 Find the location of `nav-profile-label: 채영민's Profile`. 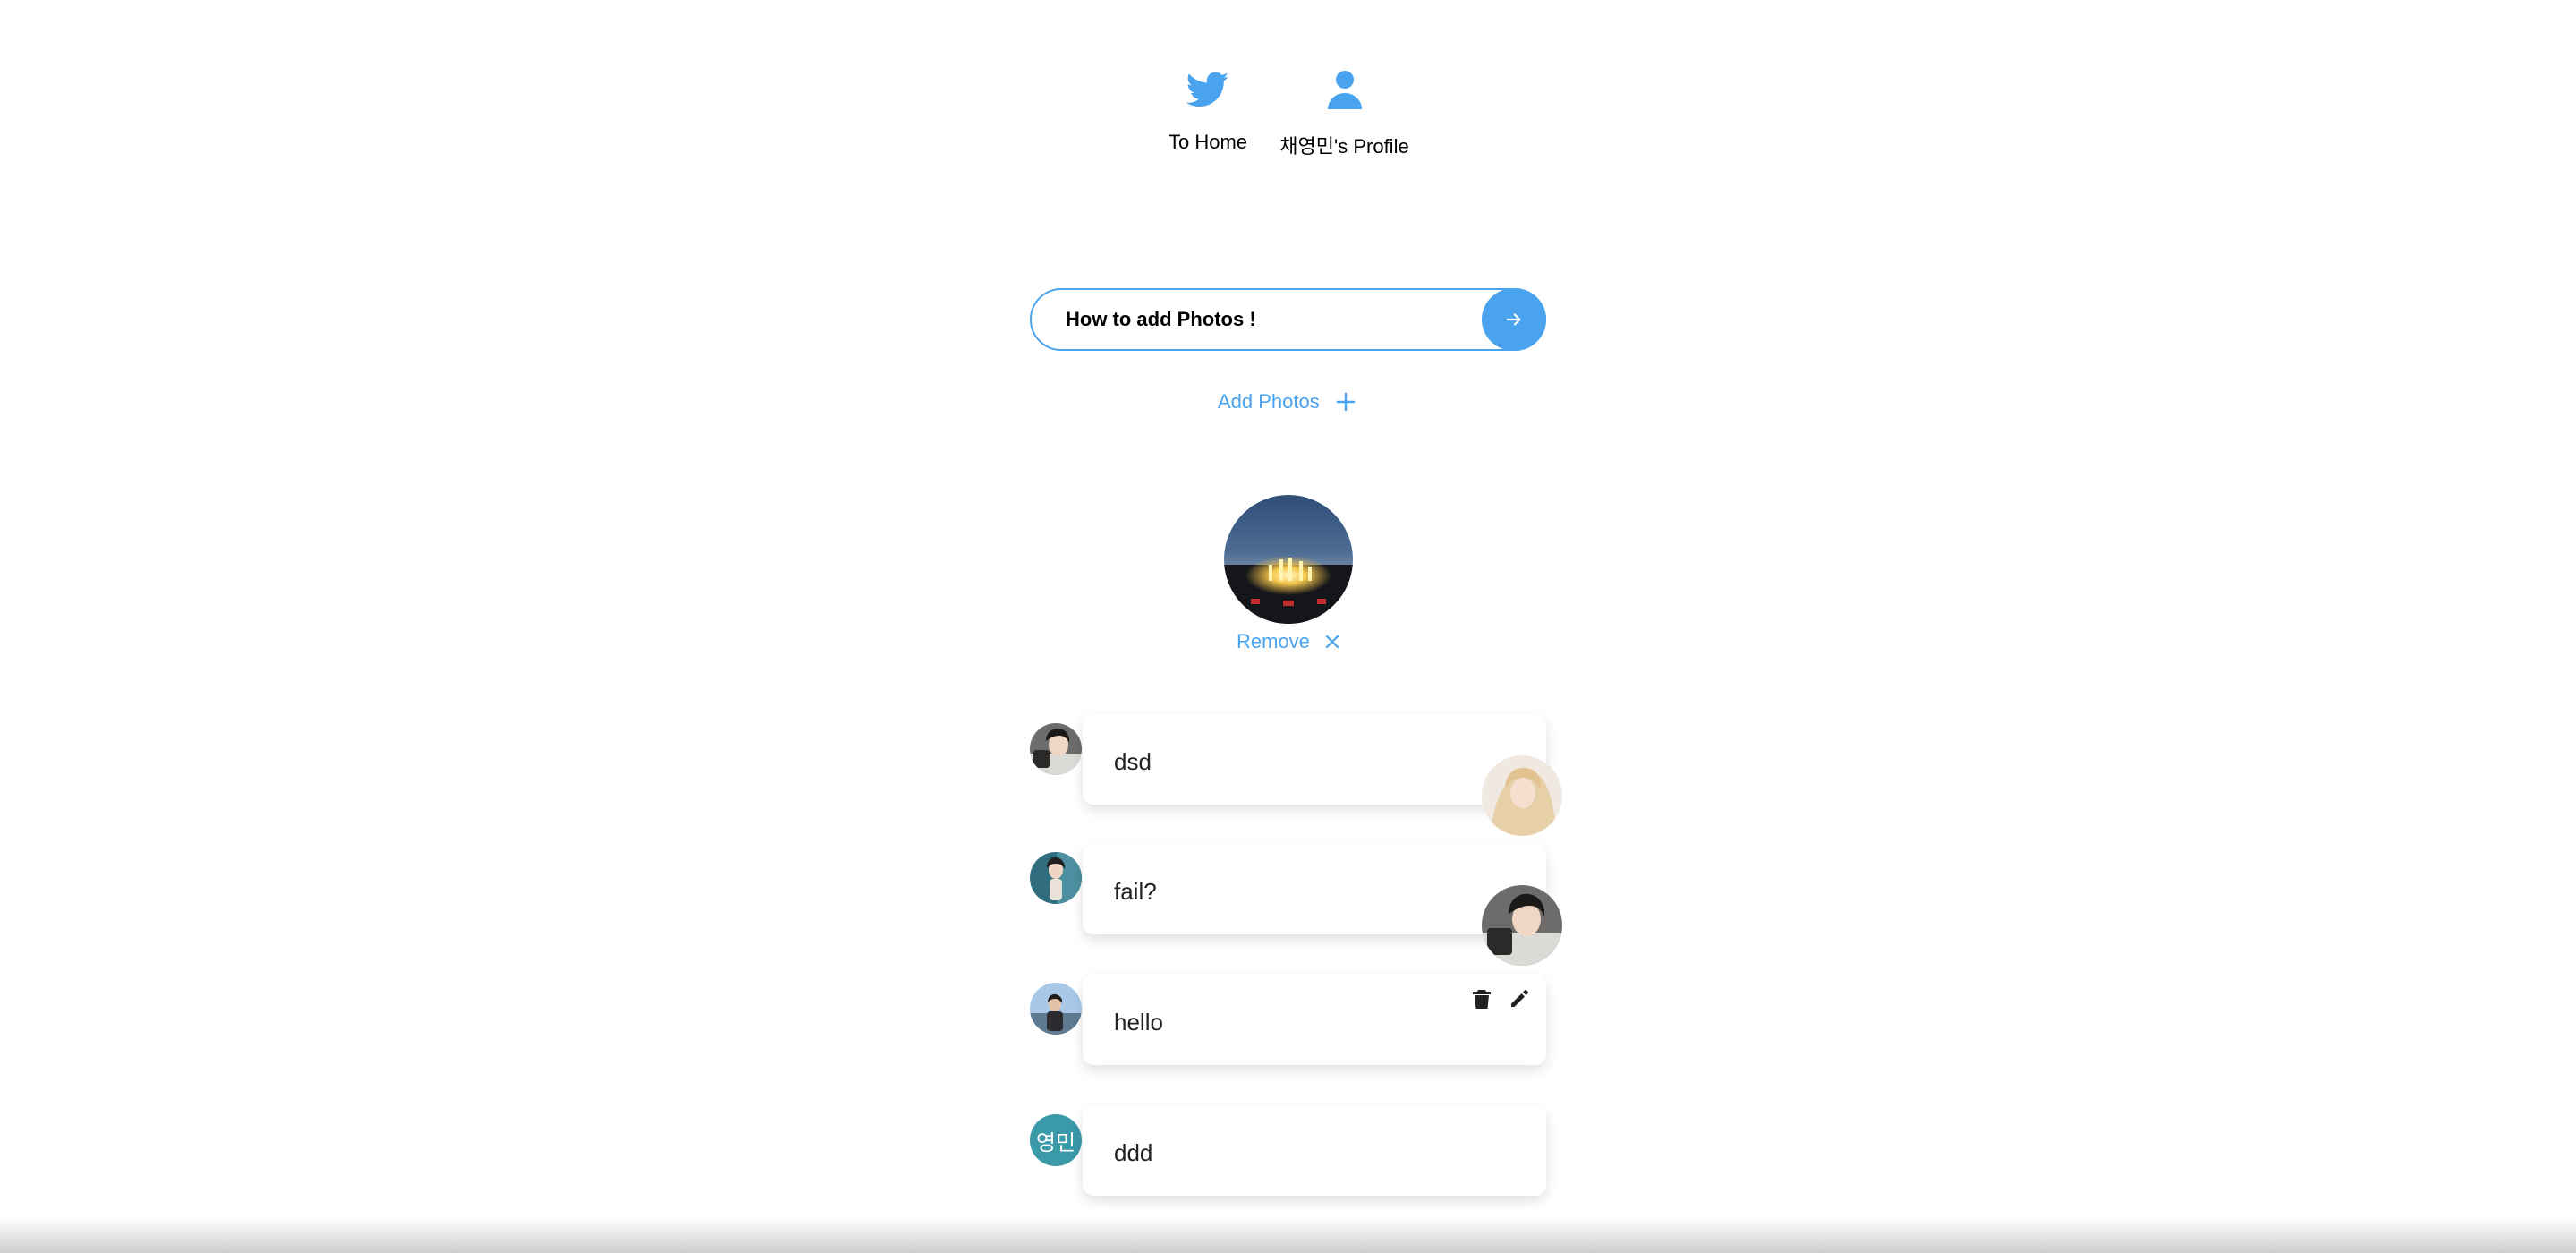

nav-profile-label: 채영민's Profile is located at coordinates (1344, 146).